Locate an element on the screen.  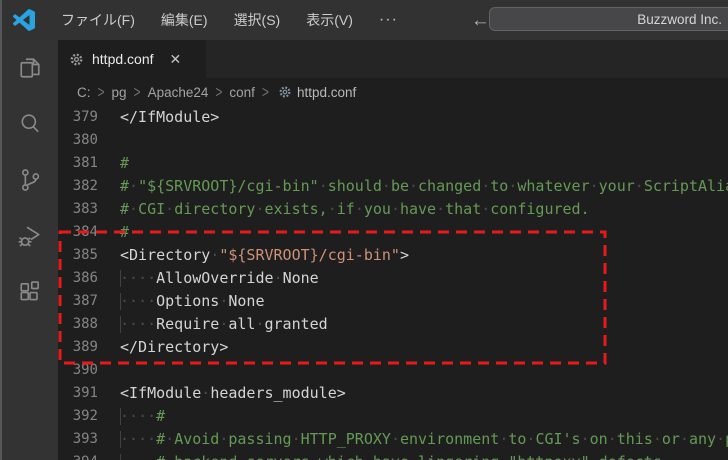
line-number: 384 is located at coordinates (85, 232).